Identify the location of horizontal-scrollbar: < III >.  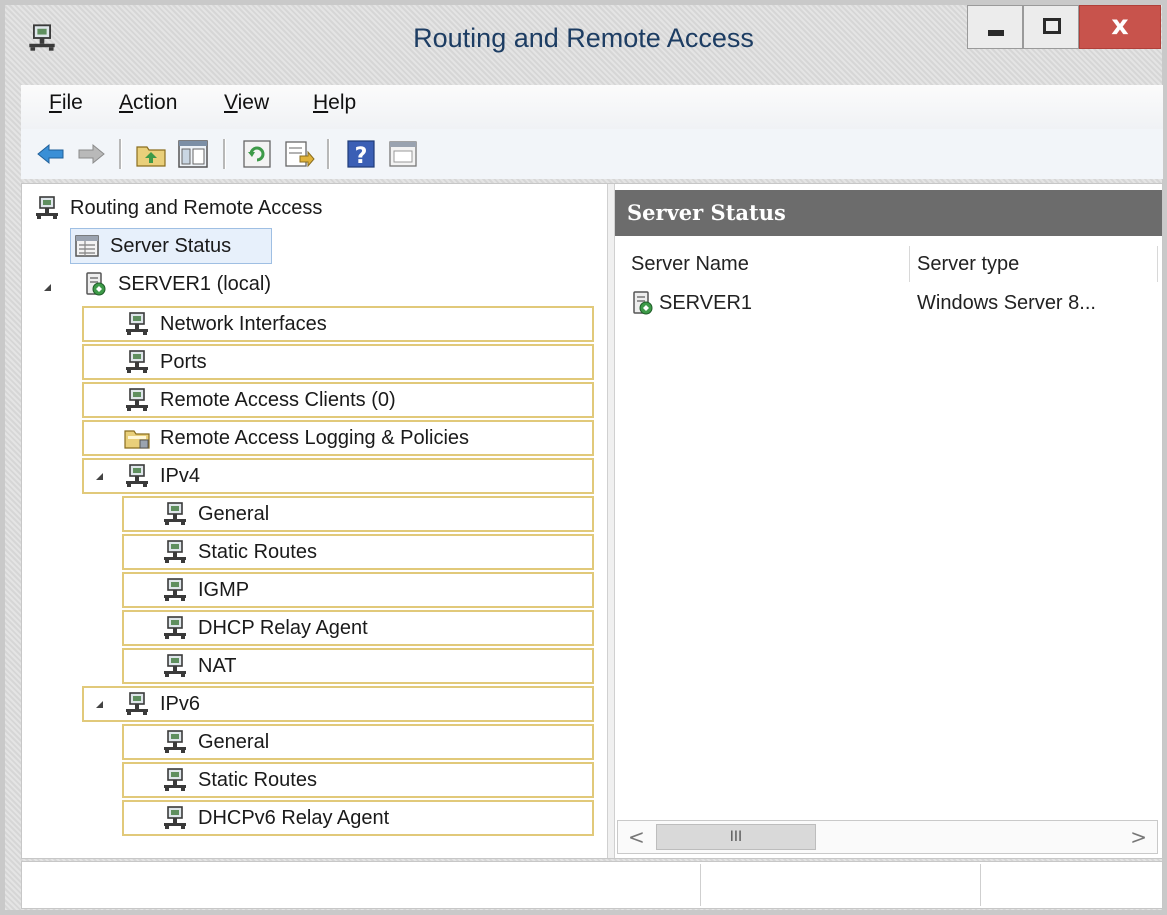
(887, 837).